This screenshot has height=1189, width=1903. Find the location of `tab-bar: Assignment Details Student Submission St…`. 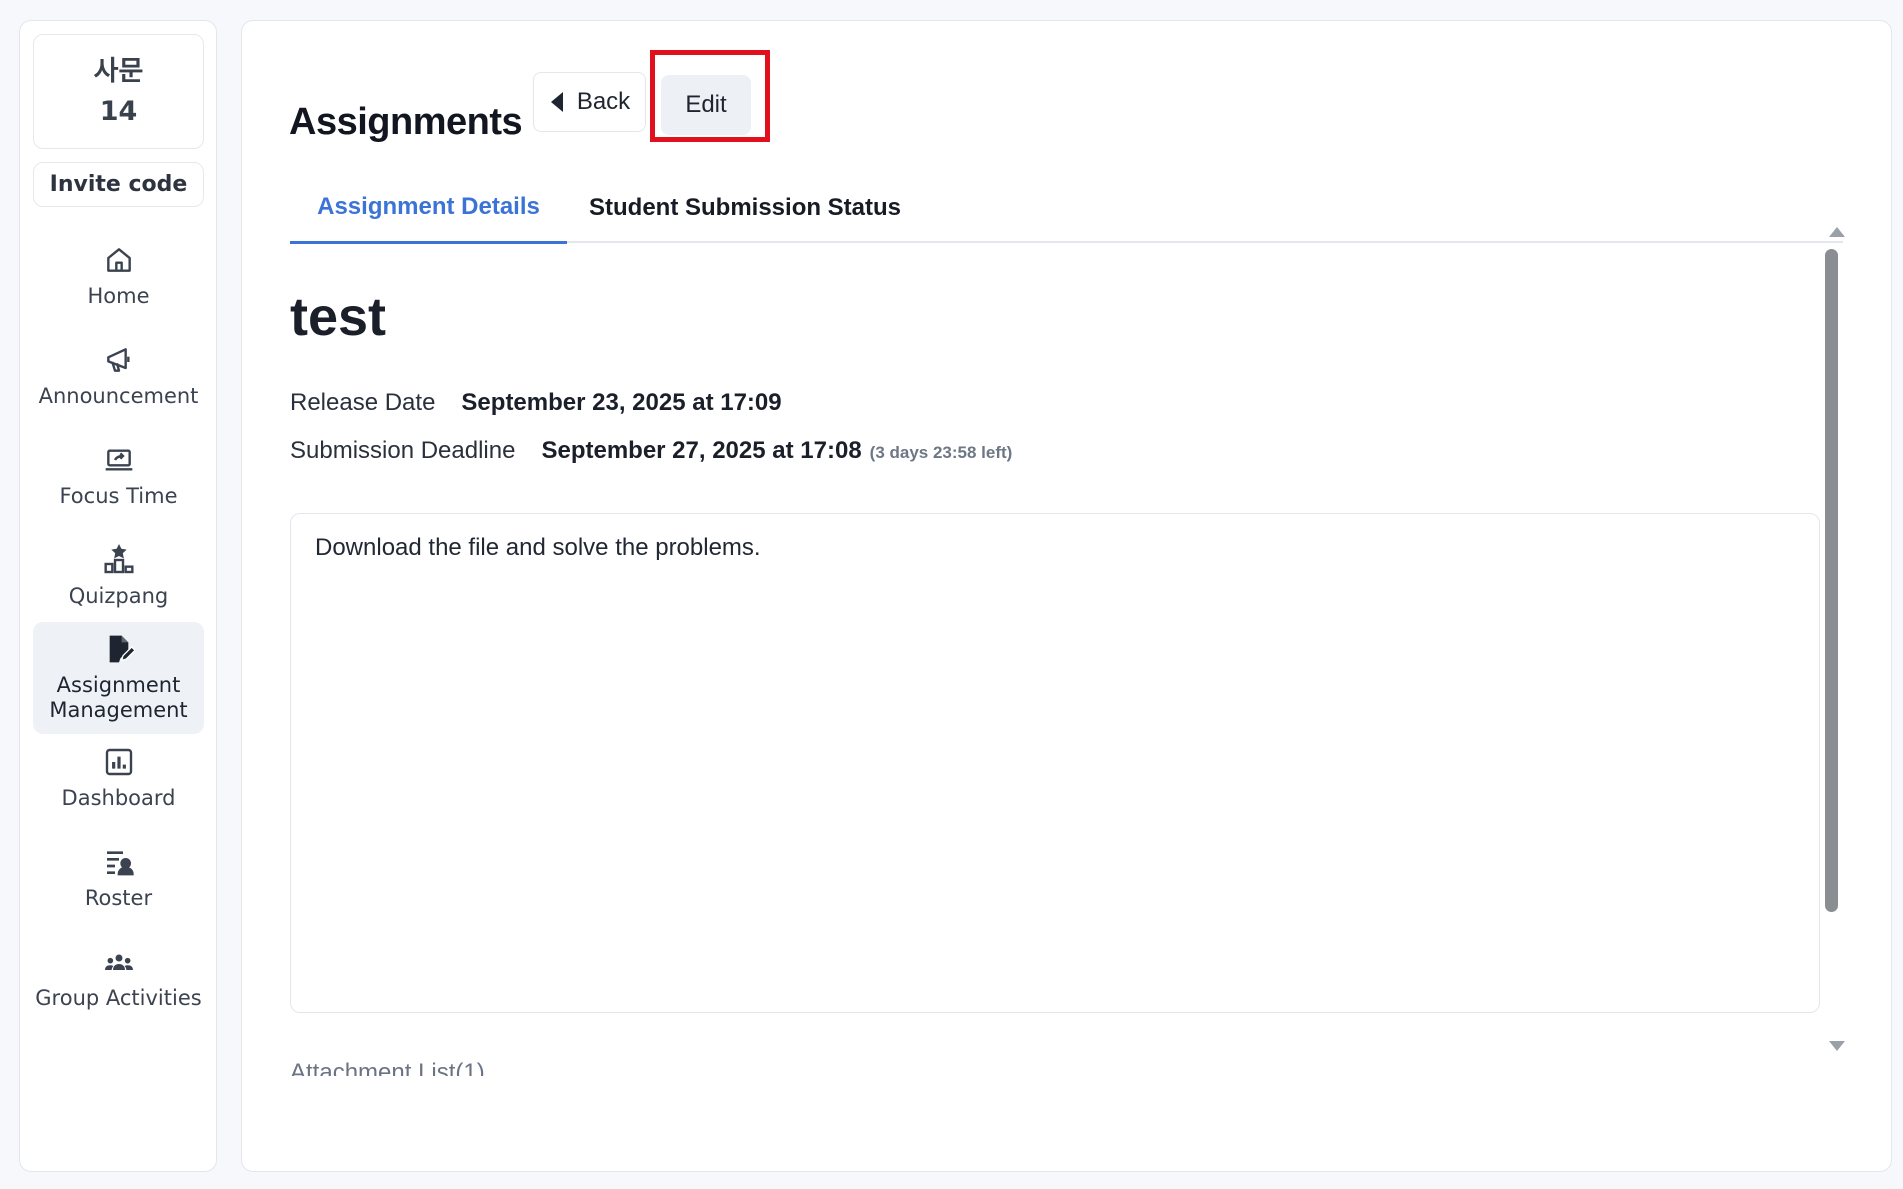

tab-bar: Assignment Details Student Submission St… is located at coordinates (1066, 208).